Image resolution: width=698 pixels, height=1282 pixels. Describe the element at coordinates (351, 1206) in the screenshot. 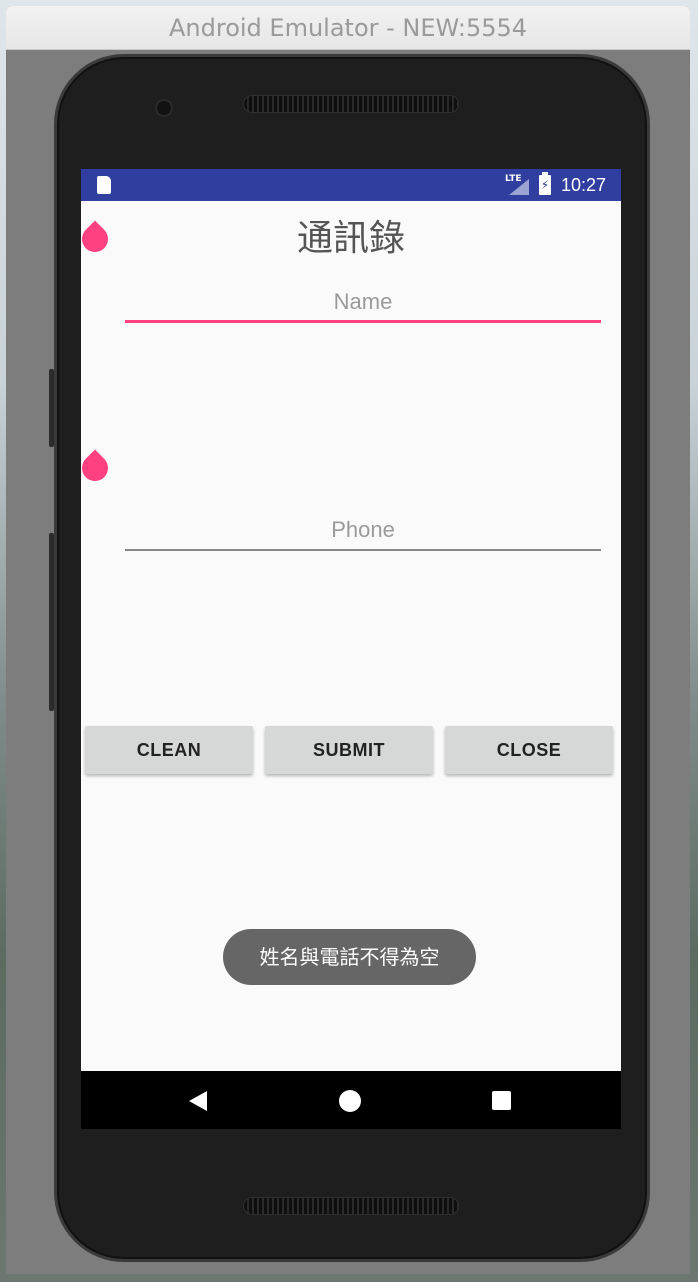

I see `bottom-speaker` at that location.